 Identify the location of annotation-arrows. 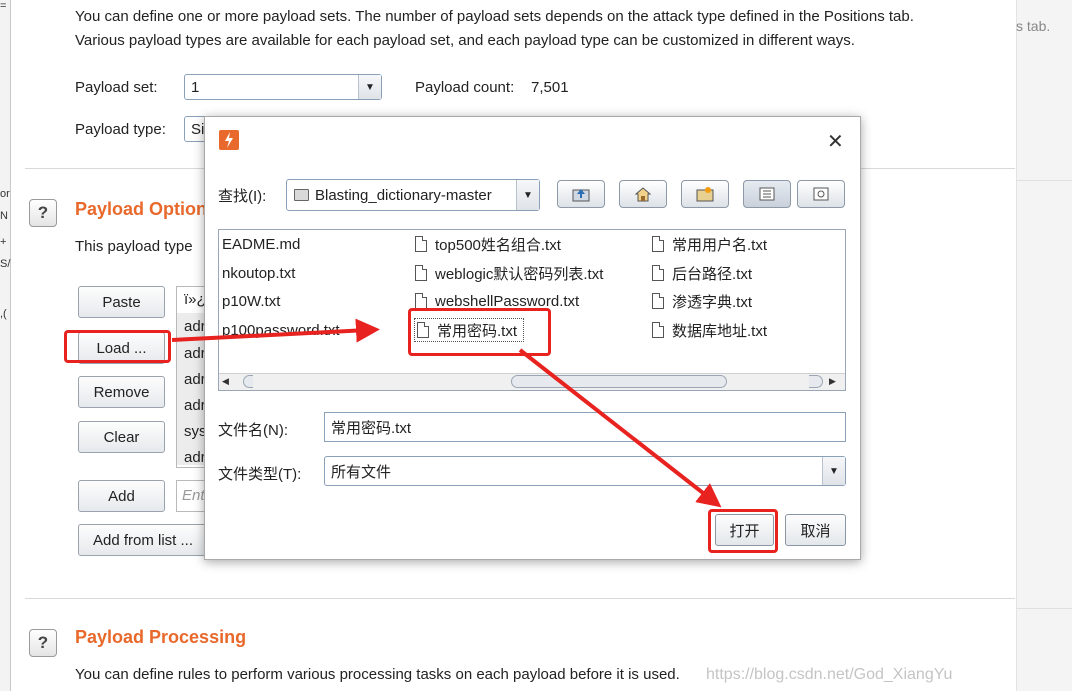
(446, 413).